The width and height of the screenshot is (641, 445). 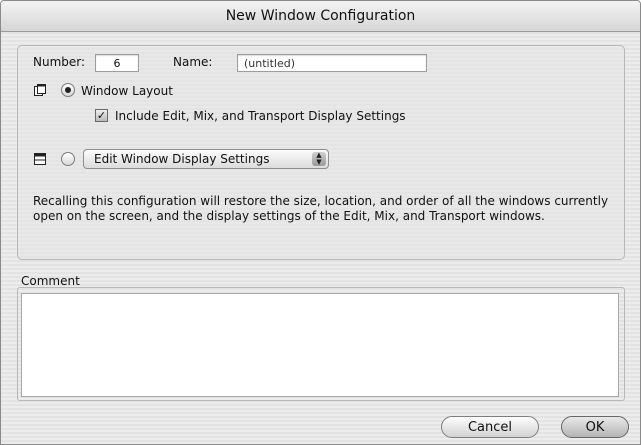 What do you see at coordinates (59, 62) in the screenshot?
I see `number-label: Number:` at bounding box center [59, 62].